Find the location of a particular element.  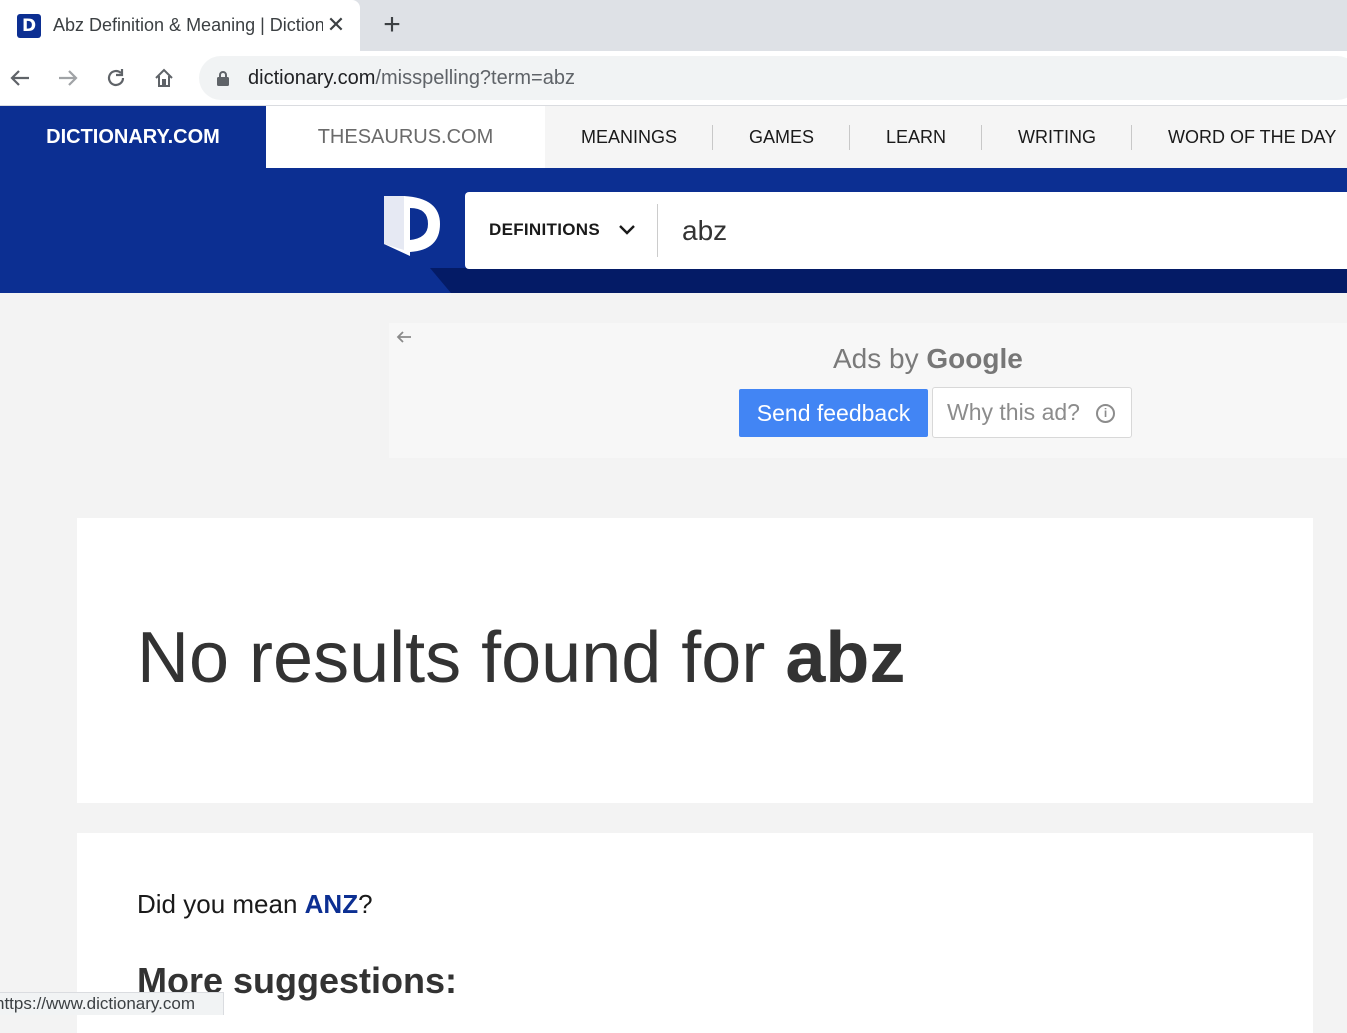

no-results-heading: No results found for abz is located at coordinates (521, 658).